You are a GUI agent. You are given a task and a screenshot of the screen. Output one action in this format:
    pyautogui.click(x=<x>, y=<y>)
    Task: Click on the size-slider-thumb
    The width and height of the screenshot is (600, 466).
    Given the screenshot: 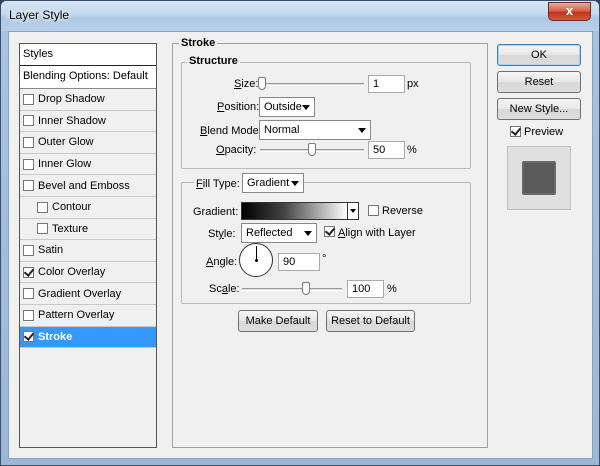 What is the action you would take?
    pyautogui.click(x=262, y=83)
    